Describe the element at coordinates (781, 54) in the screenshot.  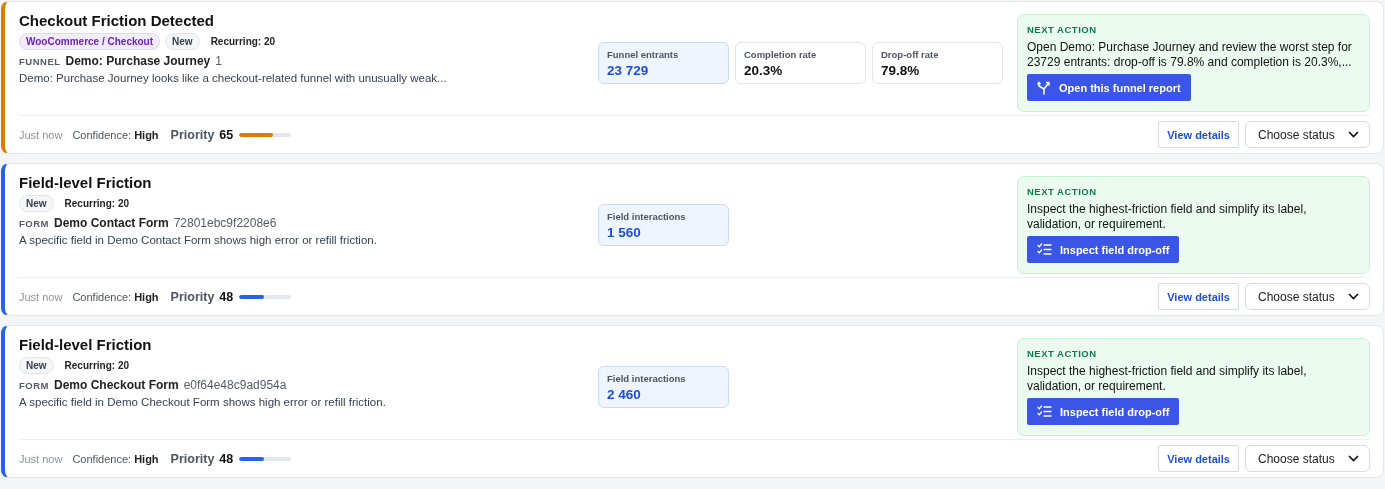
I see `metric-label: Completion rate` at that location.